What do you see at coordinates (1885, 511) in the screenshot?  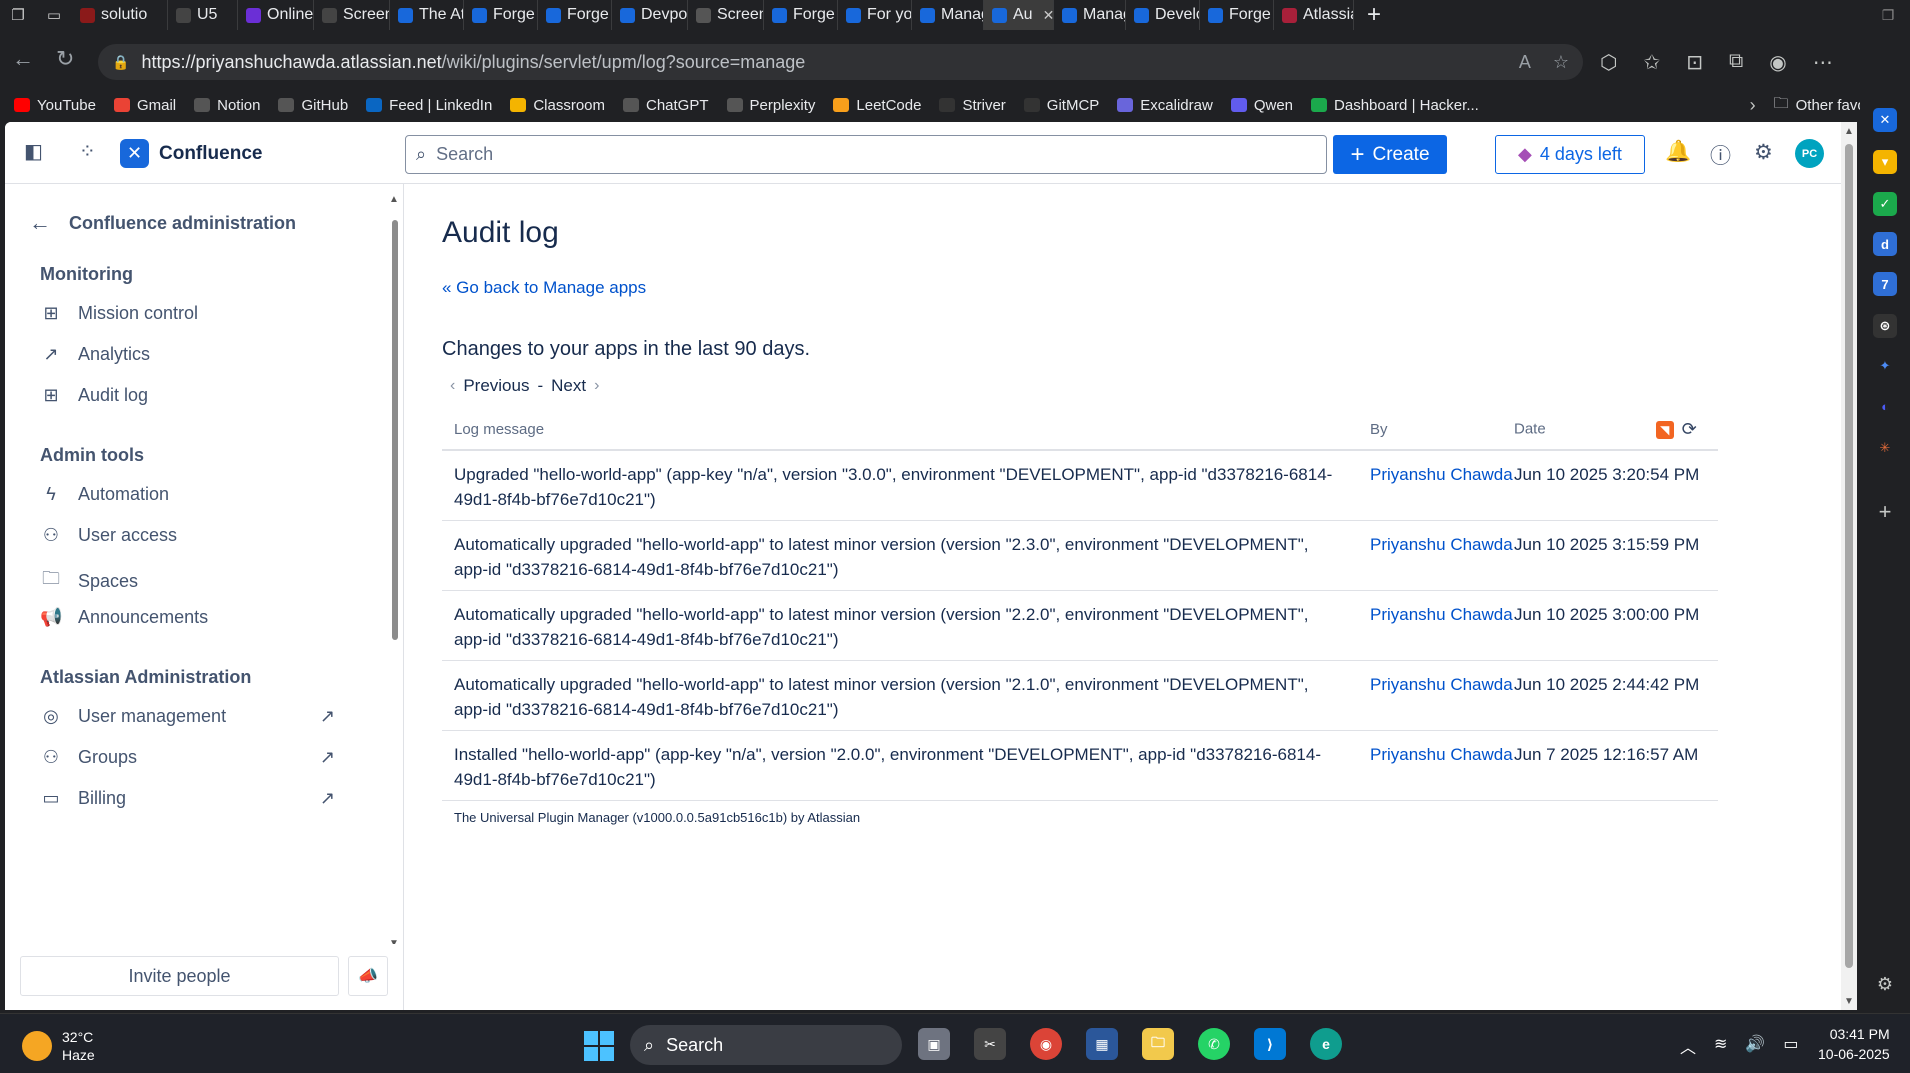 I see `add-sidebar-app-icon: +` at bounding box center [1885, 511].